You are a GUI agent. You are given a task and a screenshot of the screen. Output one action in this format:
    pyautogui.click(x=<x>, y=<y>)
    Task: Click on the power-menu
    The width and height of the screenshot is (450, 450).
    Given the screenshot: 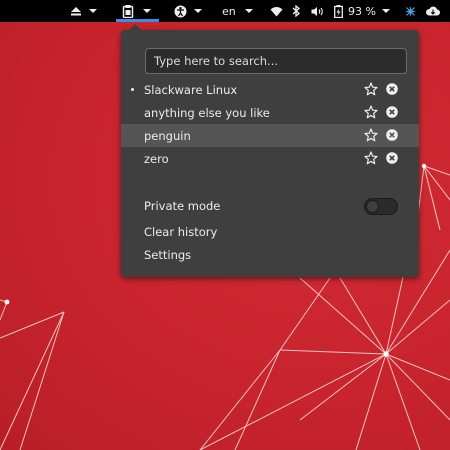 What is the action you would take?
    pyautogui.click(x=433, y=11)
    